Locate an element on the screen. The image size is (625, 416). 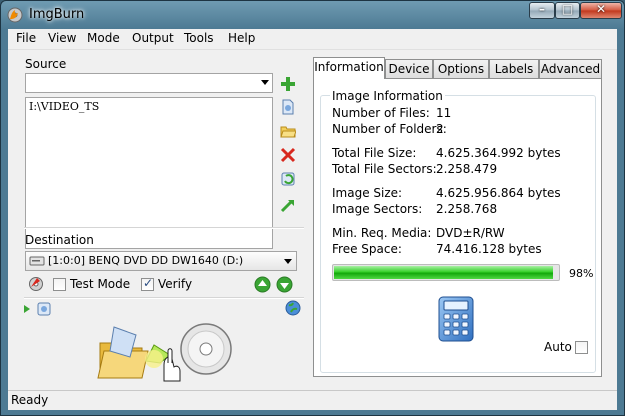
status-text: Ready is located at coordinates (30, 400).